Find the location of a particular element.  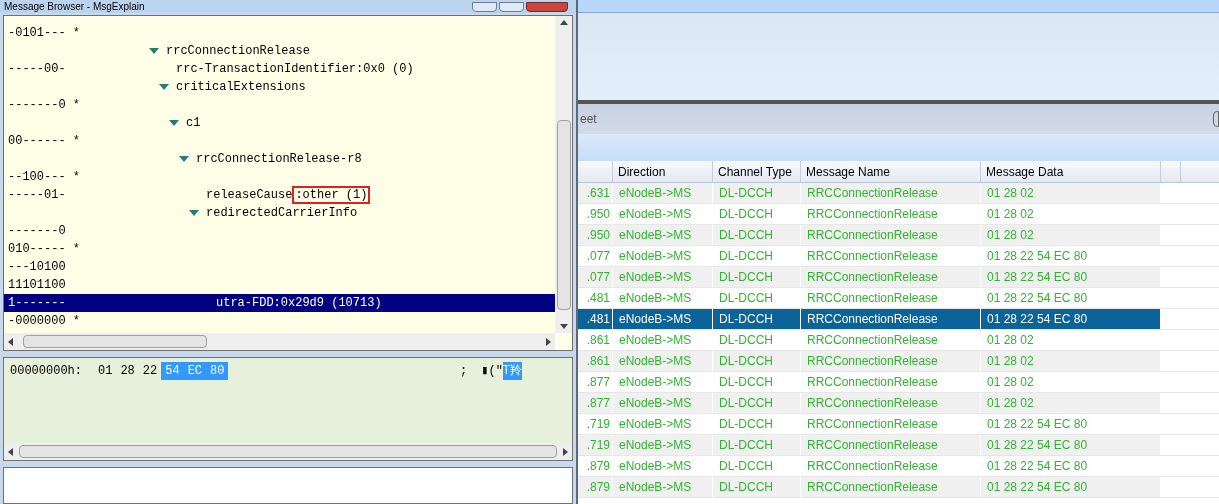

hex-byte: 28 is located at coordinates (127, 371).